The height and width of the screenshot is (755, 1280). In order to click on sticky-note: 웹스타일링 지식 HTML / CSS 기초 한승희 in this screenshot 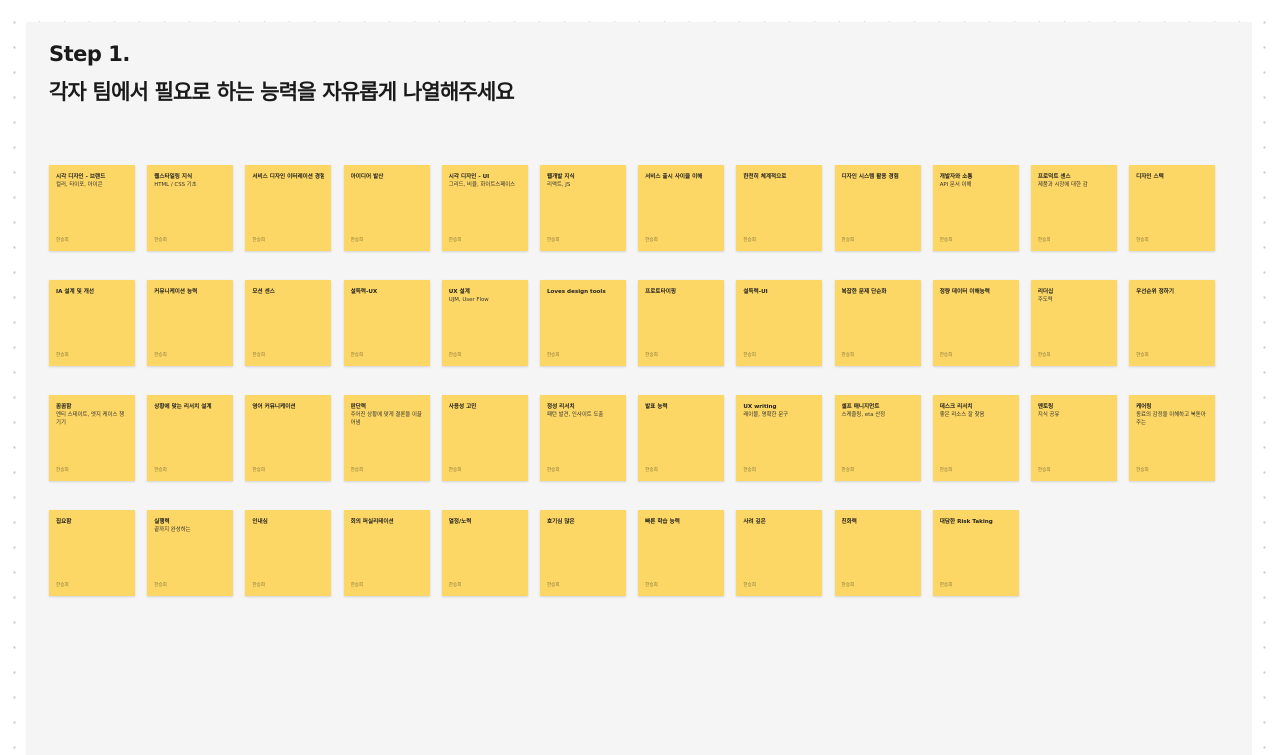, I will do `click(190, 208)`.